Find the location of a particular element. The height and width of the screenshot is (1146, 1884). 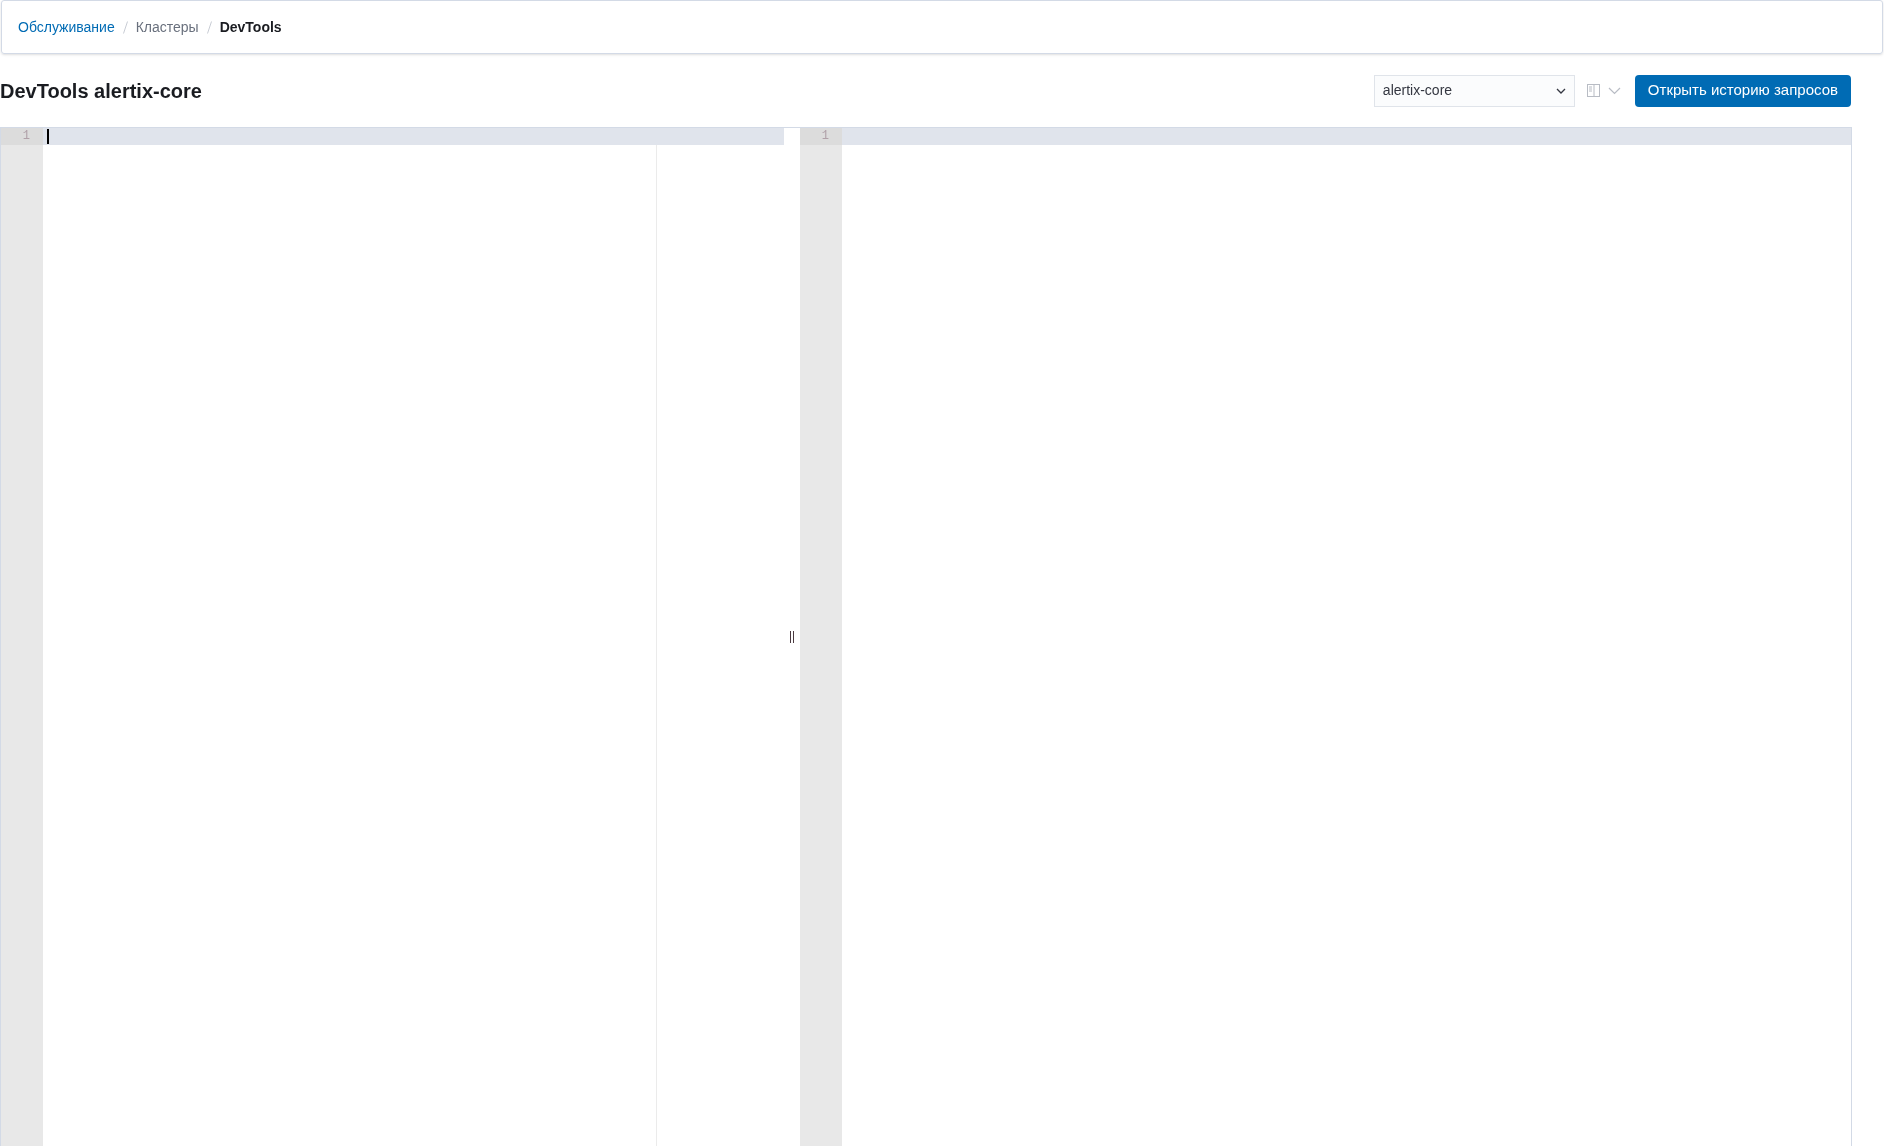

breadcrumb-link: Кластеры is located at coordinates (167, 27).